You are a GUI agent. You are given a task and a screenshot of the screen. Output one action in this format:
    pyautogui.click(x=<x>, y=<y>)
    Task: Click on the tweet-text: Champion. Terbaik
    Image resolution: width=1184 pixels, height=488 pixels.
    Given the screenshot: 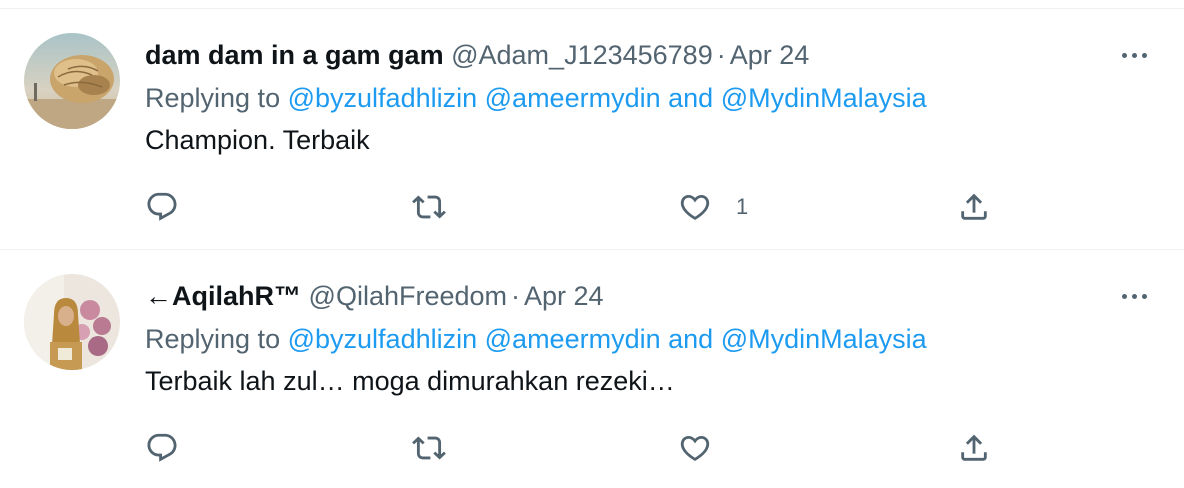 What is the action you would take?
    pyautogui.click(x=257, y=140)
    